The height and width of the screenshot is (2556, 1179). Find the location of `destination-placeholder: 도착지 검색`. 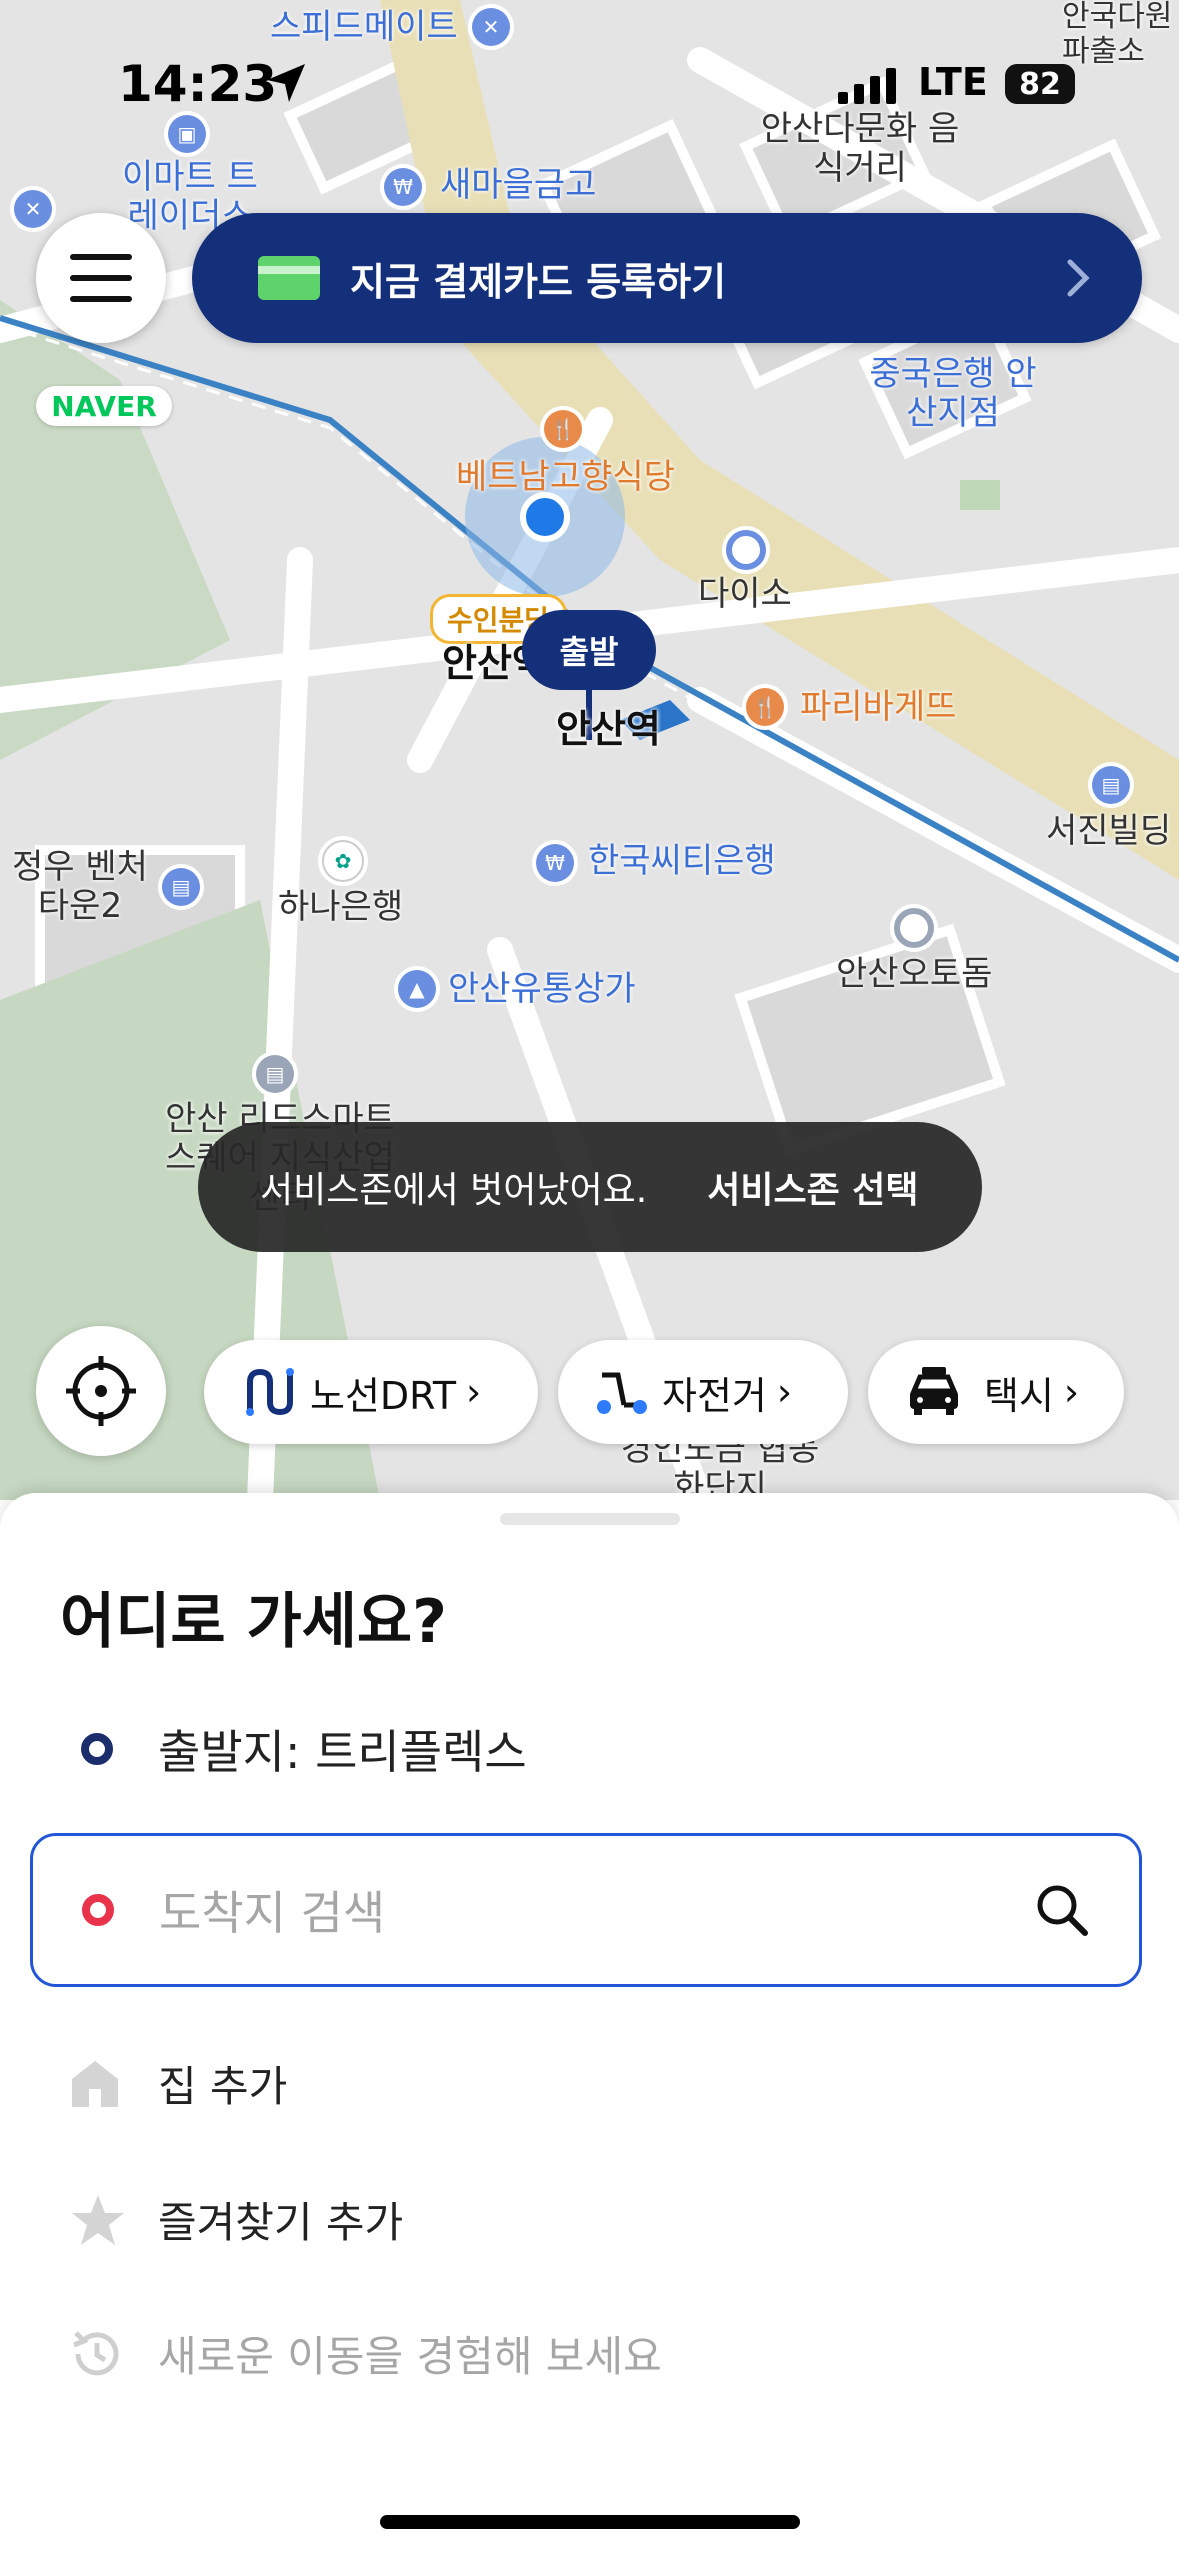

destination-placeholder: 도착지 검색 is located at coordinates (272, 1913).